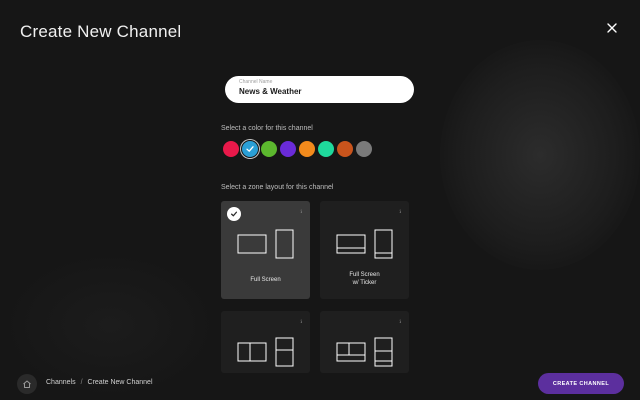 The width and height of the screenshot is (640, 400). Describe the element at coordinates (581, 383) in the screenshot. I see `create-channel-button: CREATE CHANNEL` at that location.